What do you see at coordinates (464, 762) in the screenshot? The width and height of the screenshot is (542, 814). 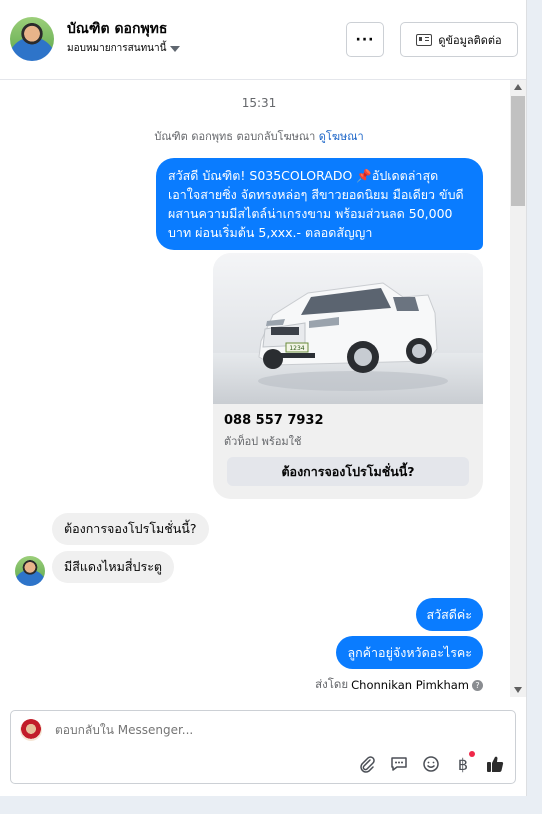 I see `baht-icon: ฿` at bounding box center [464, 762].